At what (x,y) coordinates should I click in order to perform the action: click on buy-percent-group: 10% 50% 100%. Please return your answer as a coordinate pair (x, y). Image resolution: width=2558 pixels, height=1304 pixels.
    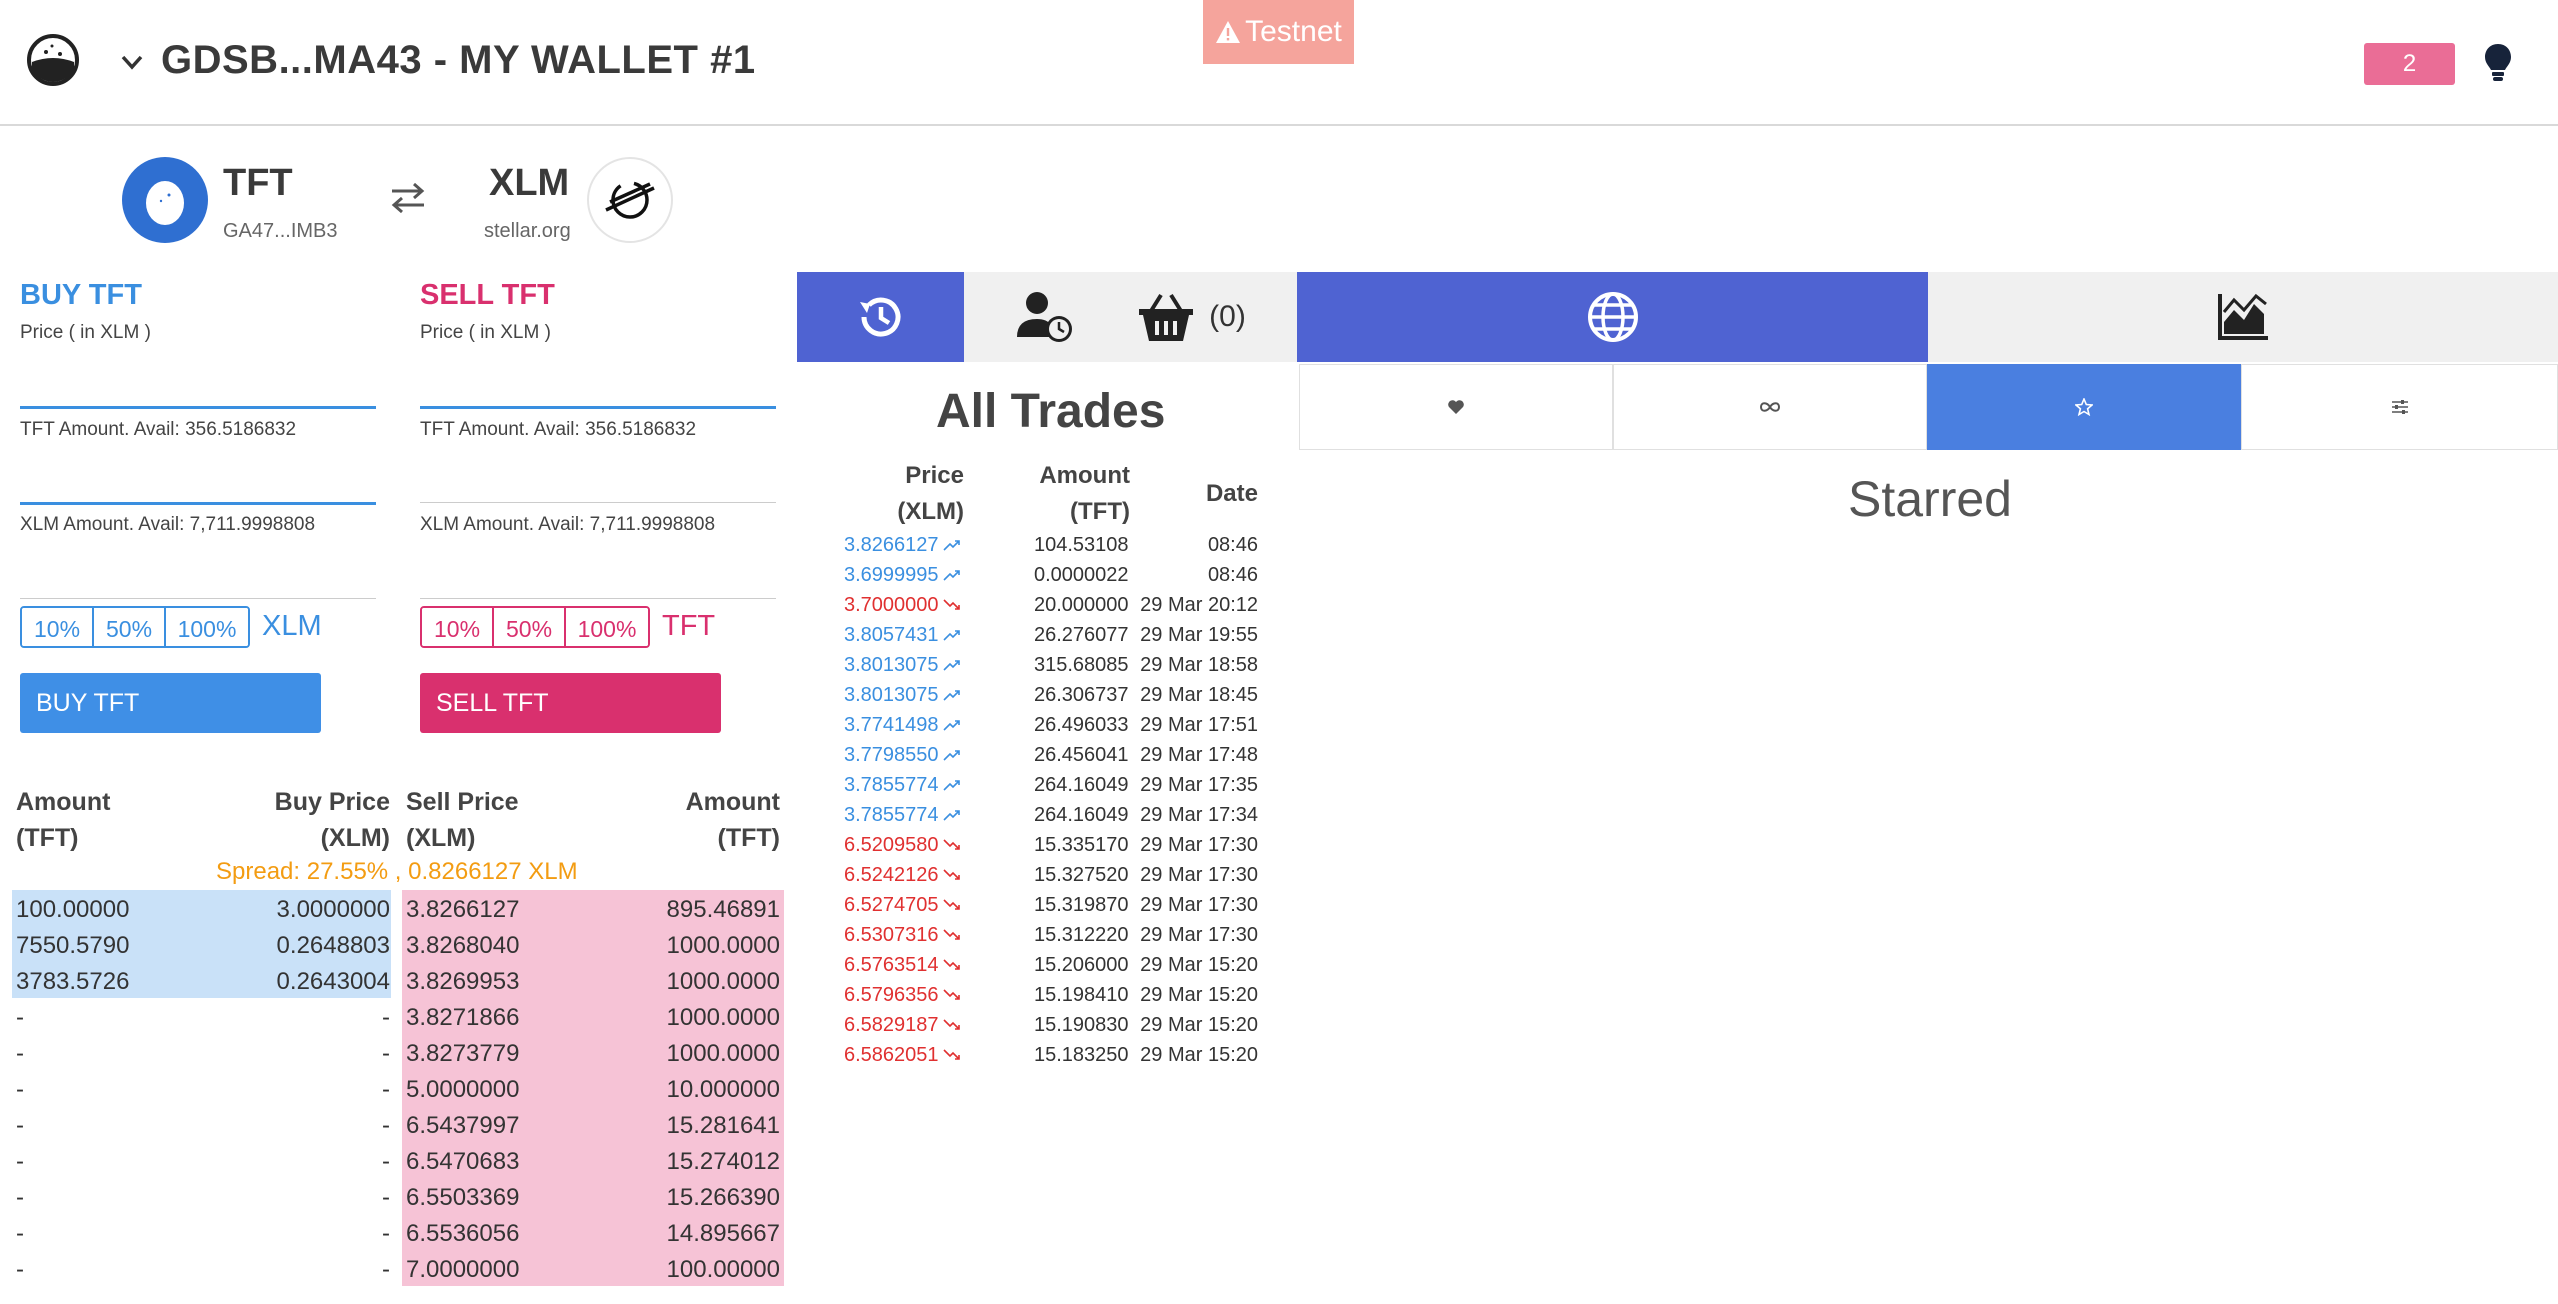
    Looking at the image, I should click on (135, 627).